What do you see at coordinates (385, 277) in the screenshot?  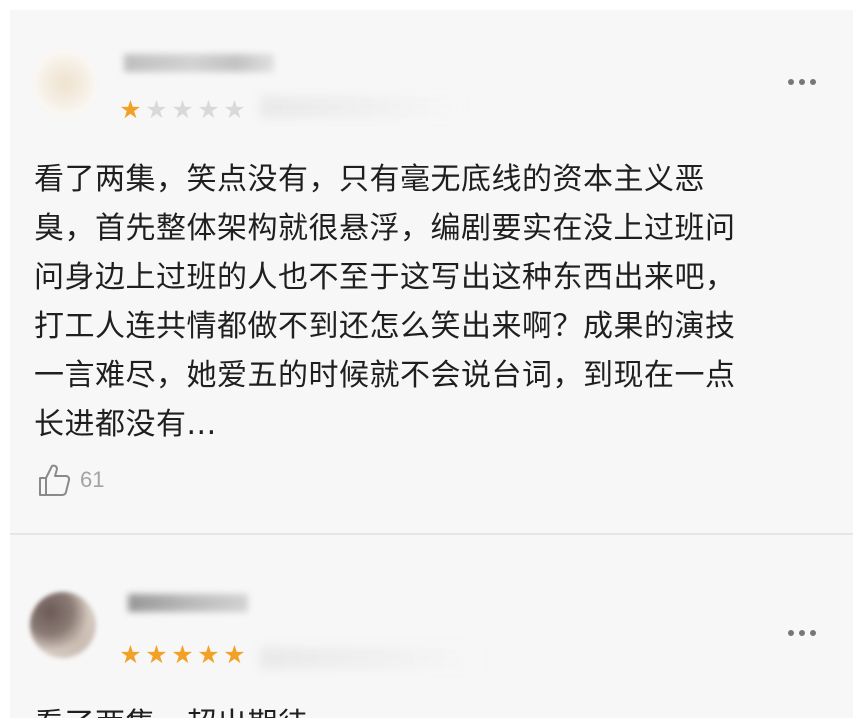 I see `review-text-line: 问身边上过班的人也不至于这写出这种东西出来吧，` at bounding box center [385, 277].